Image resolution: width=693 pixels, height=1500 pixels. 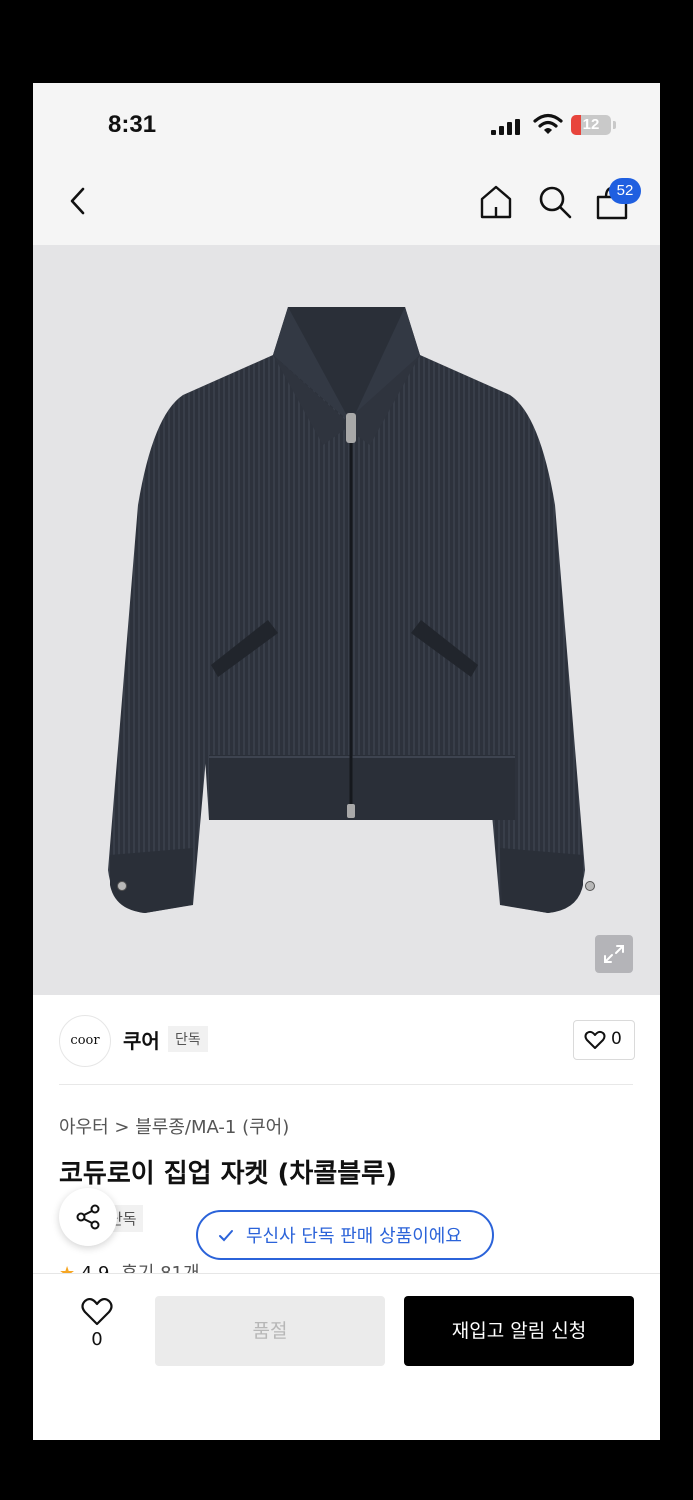 I want to click on exclusive-sale-toast: 무신사 단독 판매 상품이에요, so click(x=345, y=1235).